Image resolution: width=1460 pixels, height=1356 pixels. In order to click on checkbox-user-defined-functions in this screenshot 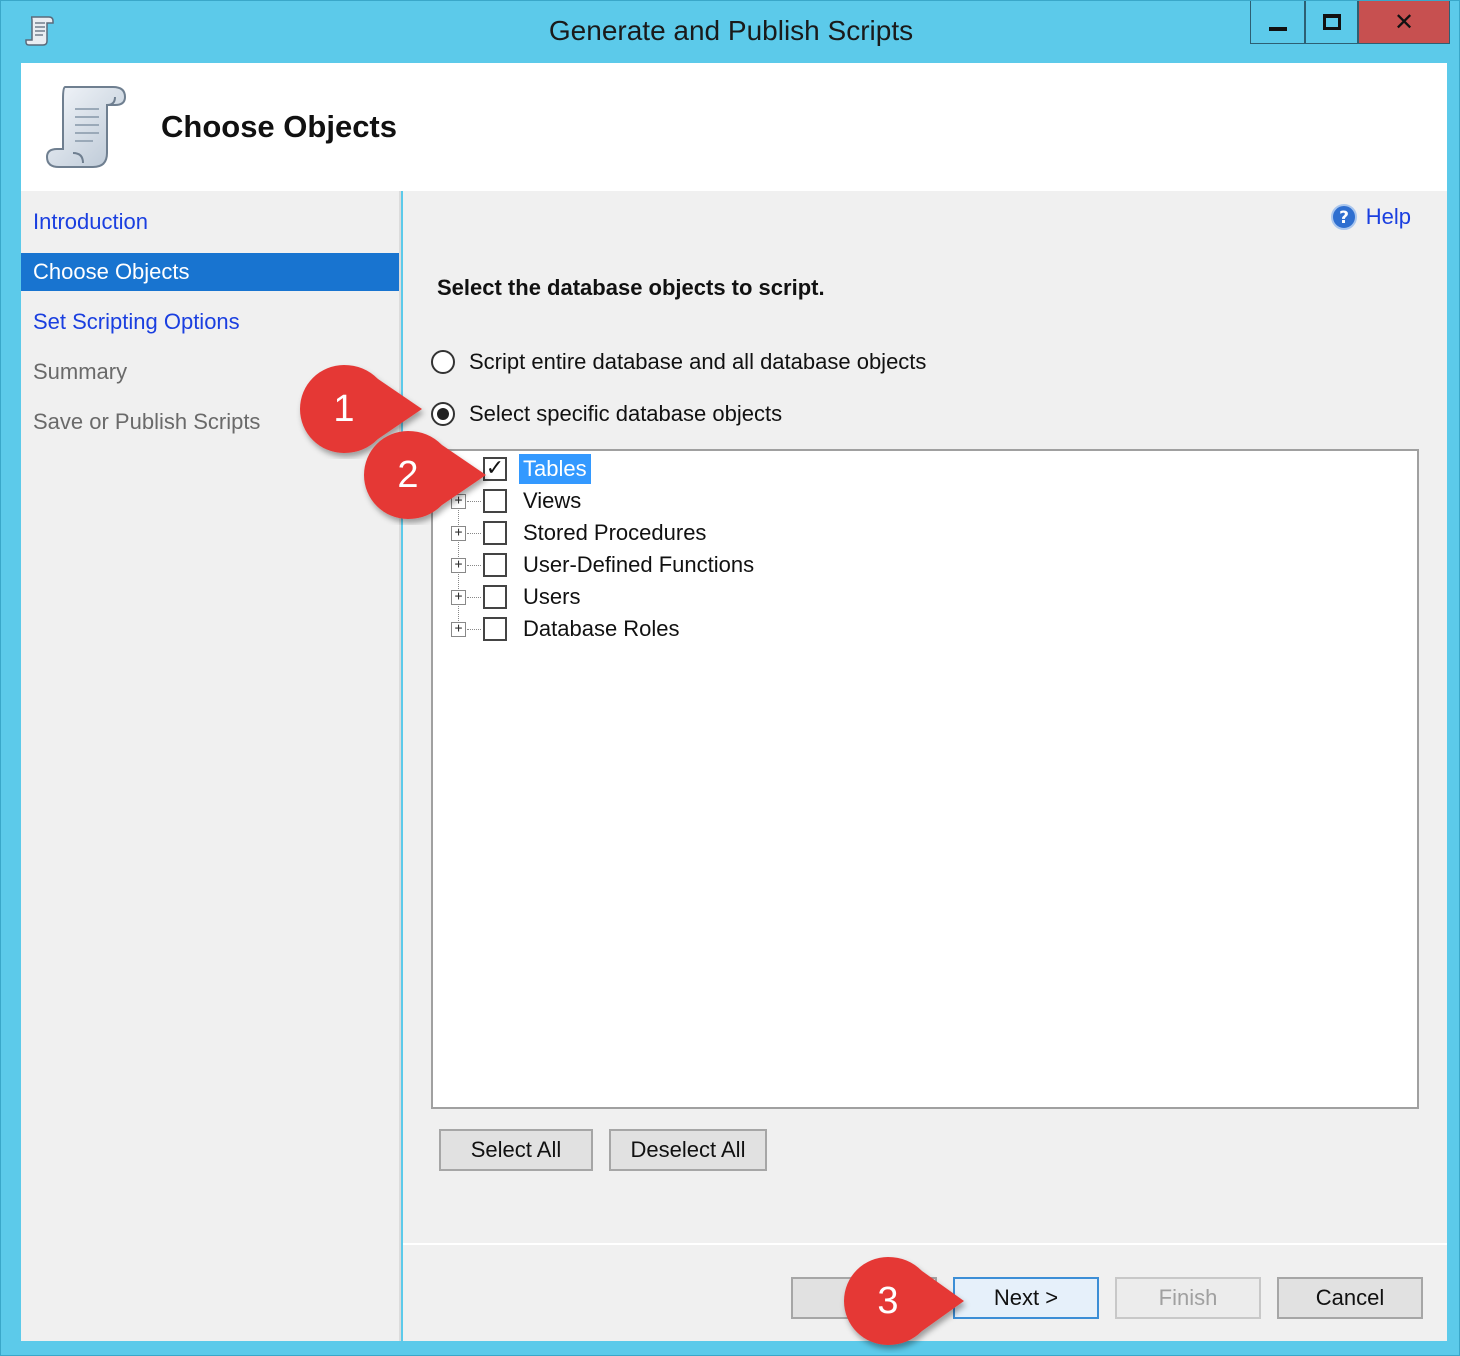, I will do `click(495, 565)`.